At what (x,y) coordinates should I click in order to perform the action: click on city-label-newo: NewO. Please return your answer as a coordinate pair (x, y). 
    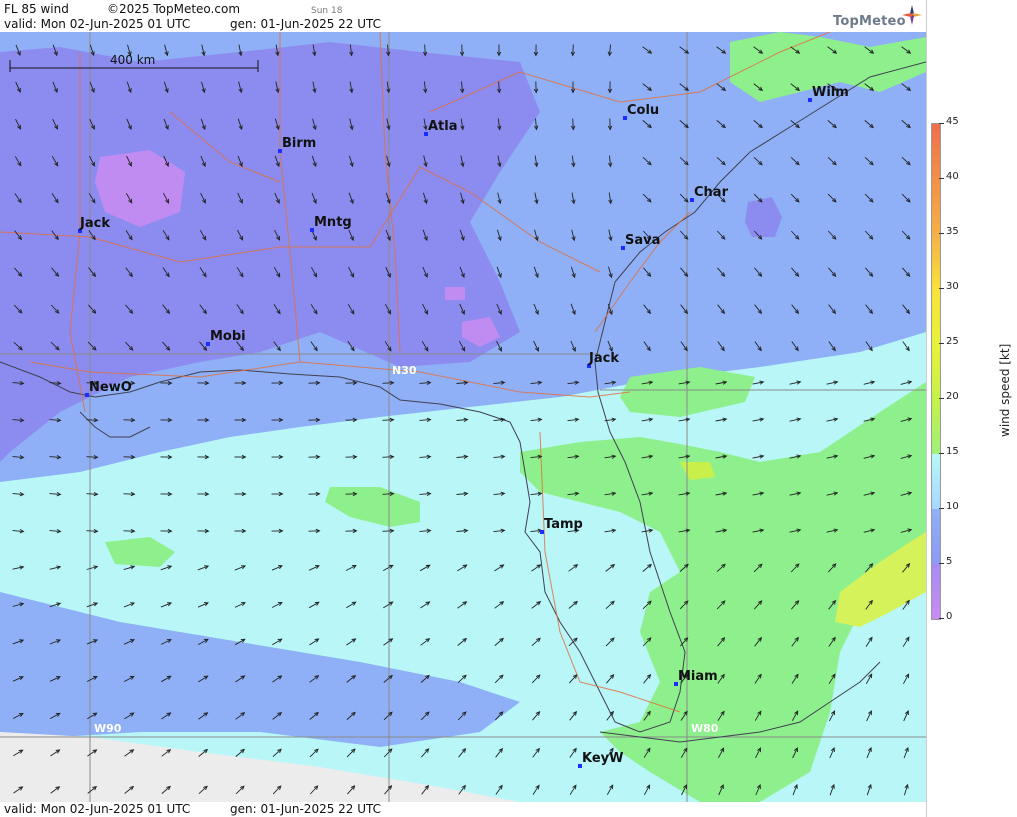
    Looking at the image, I should click on (110, 387).